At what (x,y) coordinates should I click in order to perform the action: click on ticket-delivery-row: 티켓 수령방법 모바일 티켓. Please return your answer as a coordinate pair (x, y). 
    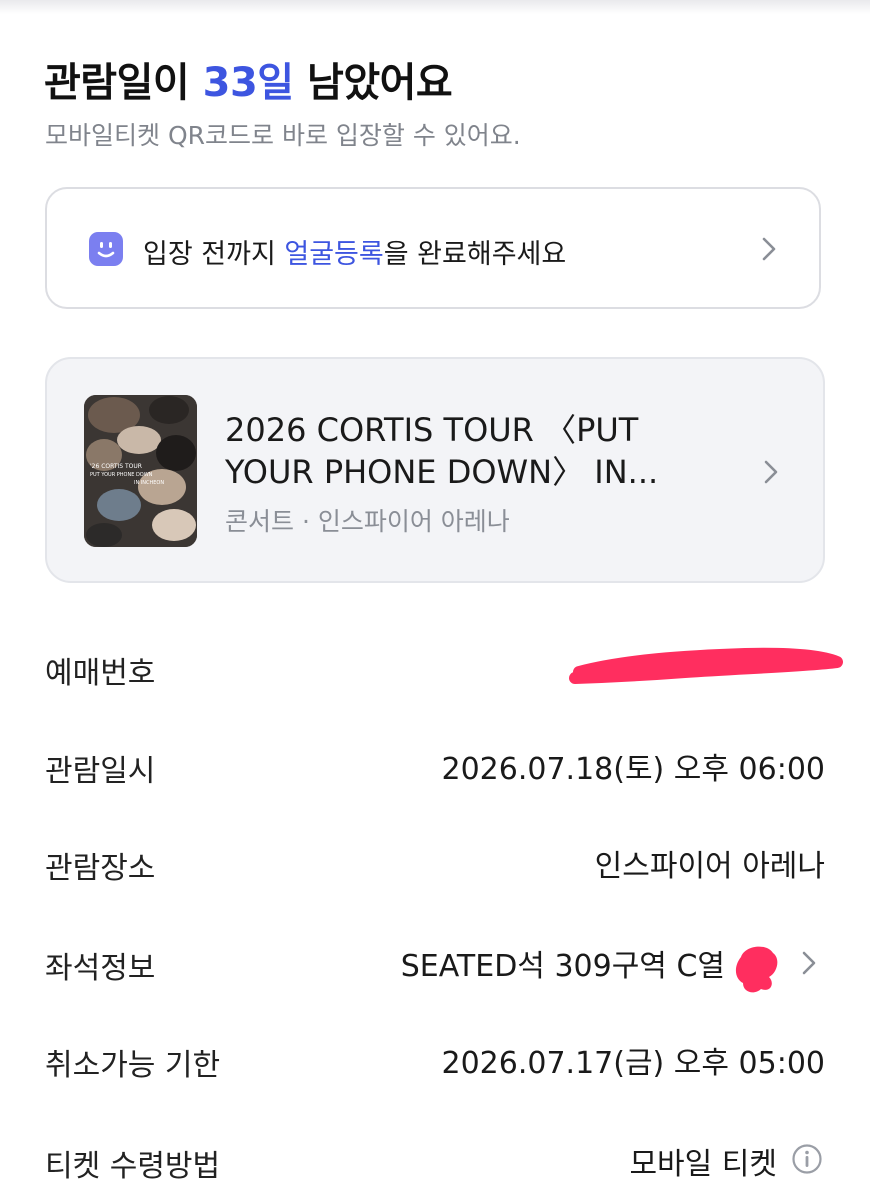
    Looking at the image, I should click on (435, 1158).